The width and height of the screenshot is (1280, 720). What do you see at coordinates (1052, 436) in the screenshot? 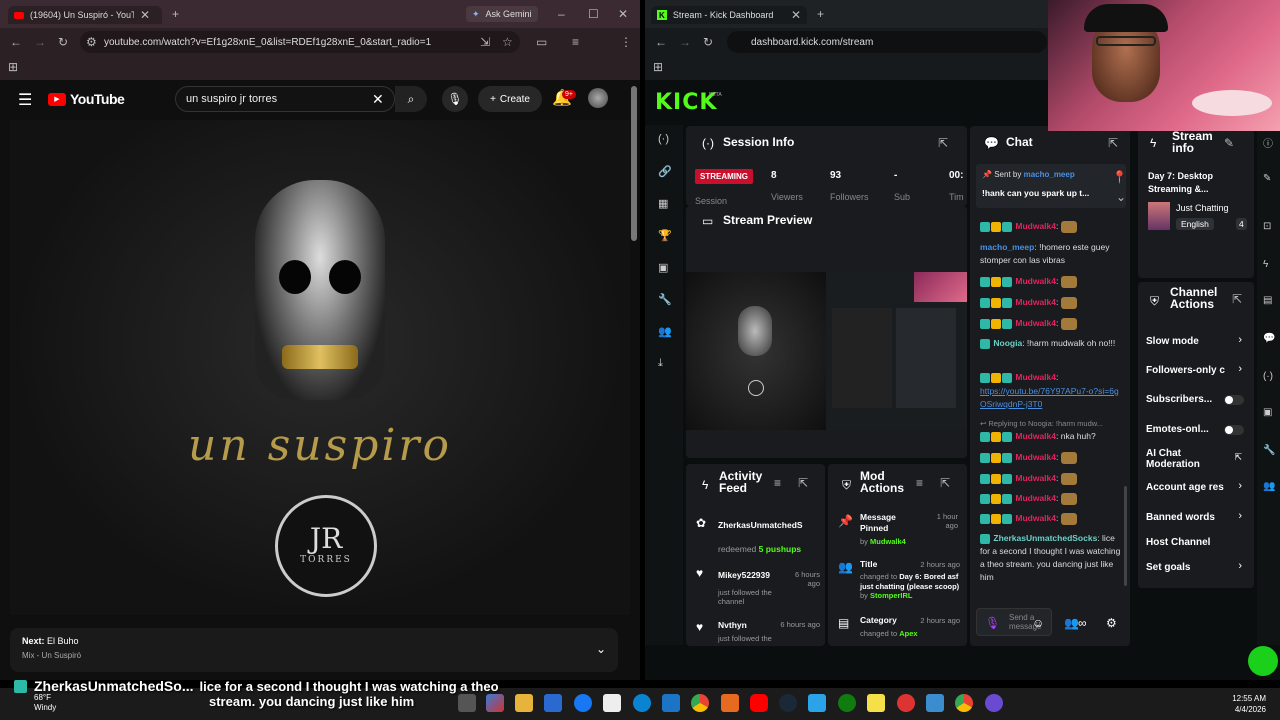
I see `chat-message: Mudwalk4: nka huh?` at bounding box center [1052, 436].